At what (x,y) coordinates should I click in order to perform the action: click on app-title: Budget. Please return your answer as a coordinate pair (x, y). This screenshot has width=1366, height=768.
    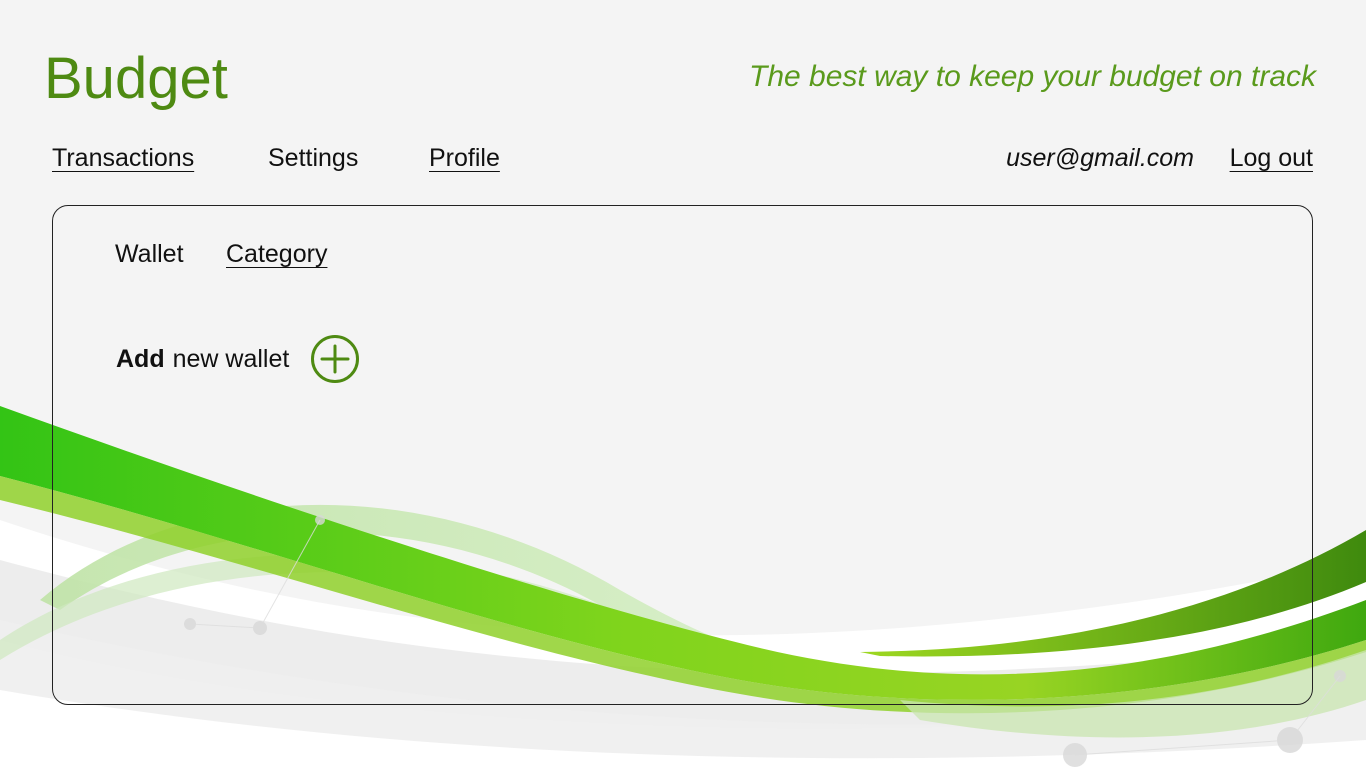
    Looking at the image, I should click on (136, 78).